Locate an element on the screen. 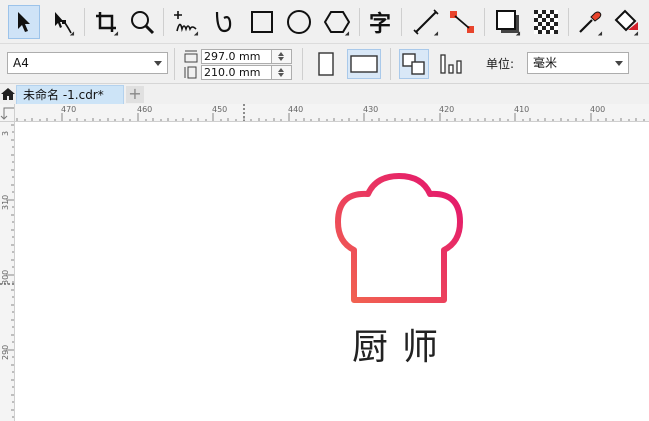  property-bar: A4 297.0 mm 210.0 mm 单位: 毫米 is located at coordinates (324, 64).